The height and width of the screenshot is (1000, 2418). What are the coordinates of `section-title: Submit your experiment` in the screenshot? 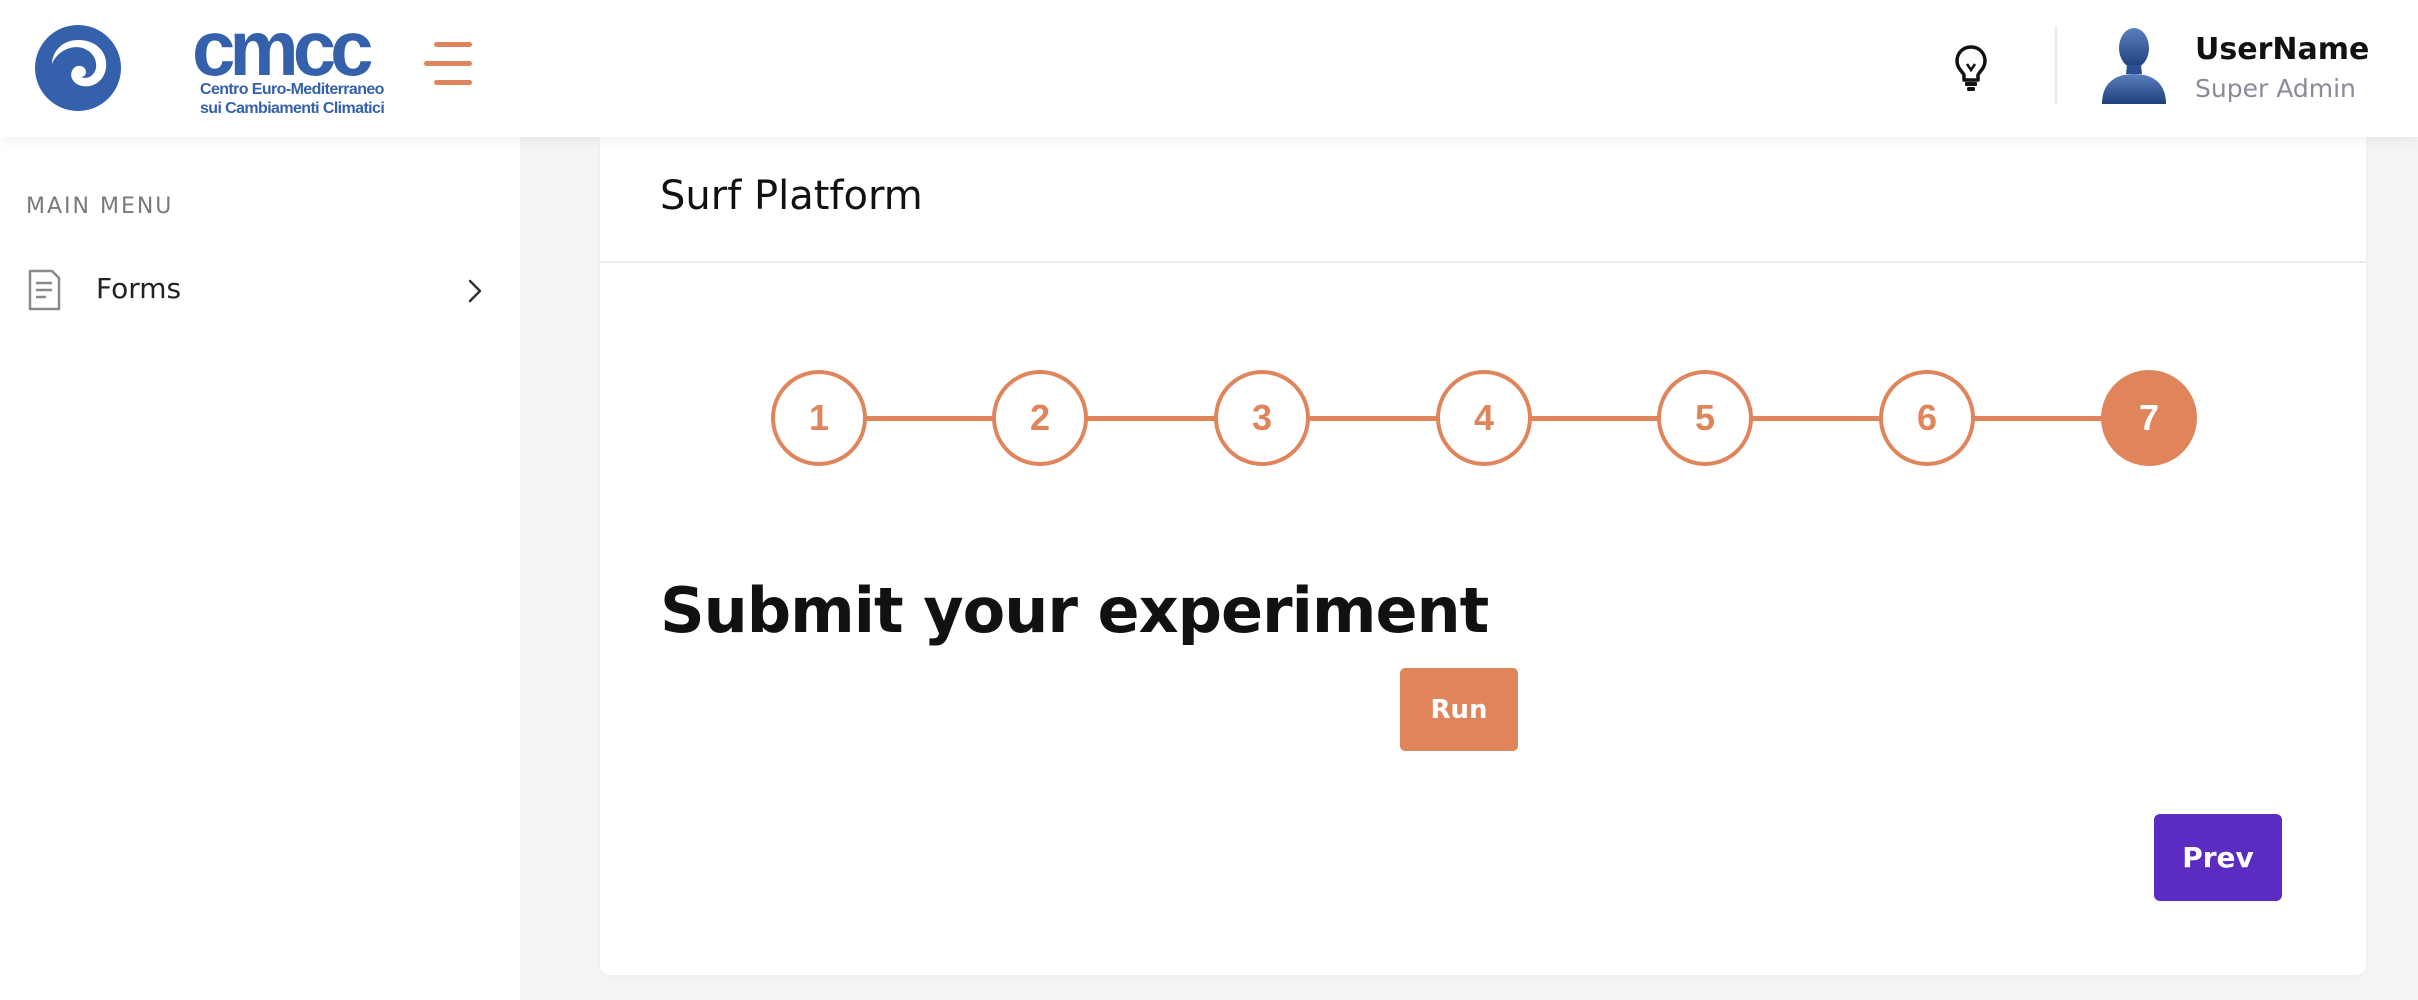 It's located at (1074, 610).